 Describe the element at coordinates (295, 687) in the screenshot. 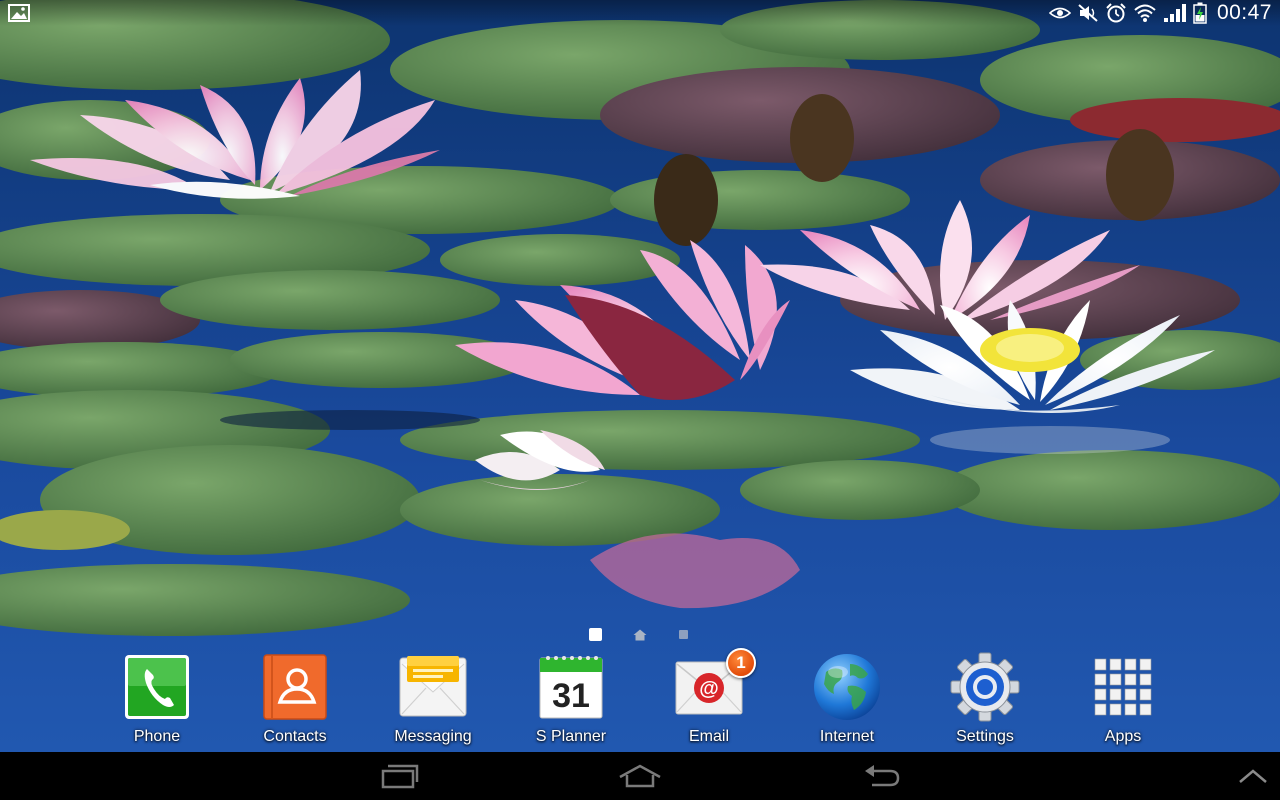

I see `contacts-icon` at that location.